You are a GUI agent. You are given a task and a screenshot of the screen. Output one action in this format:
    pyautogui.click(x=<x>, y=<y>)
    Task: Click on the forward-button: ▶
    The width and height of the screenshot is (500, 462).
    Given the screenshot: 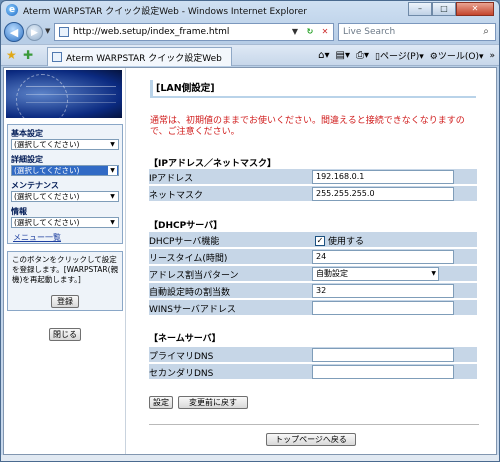 What is the action you would take?
    pyautogui.click(x=34, y=32)
    